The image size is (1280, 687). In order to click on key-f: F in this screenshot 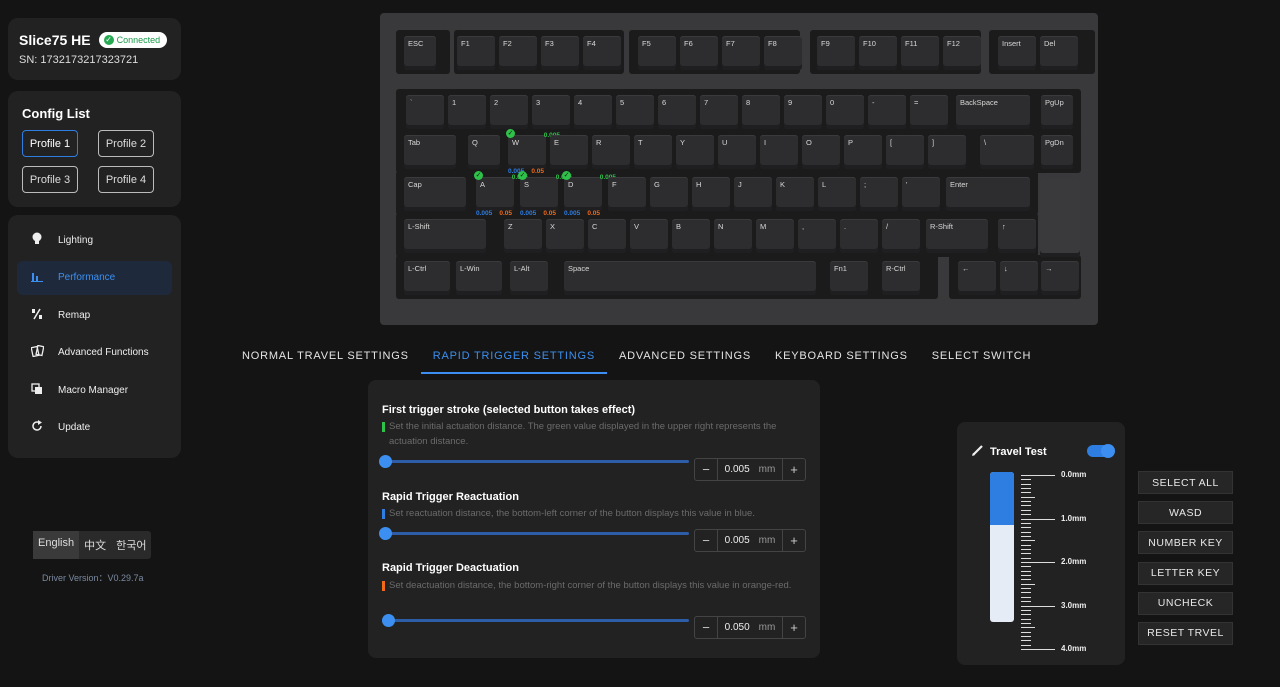, I will do `click(627, 194)`.